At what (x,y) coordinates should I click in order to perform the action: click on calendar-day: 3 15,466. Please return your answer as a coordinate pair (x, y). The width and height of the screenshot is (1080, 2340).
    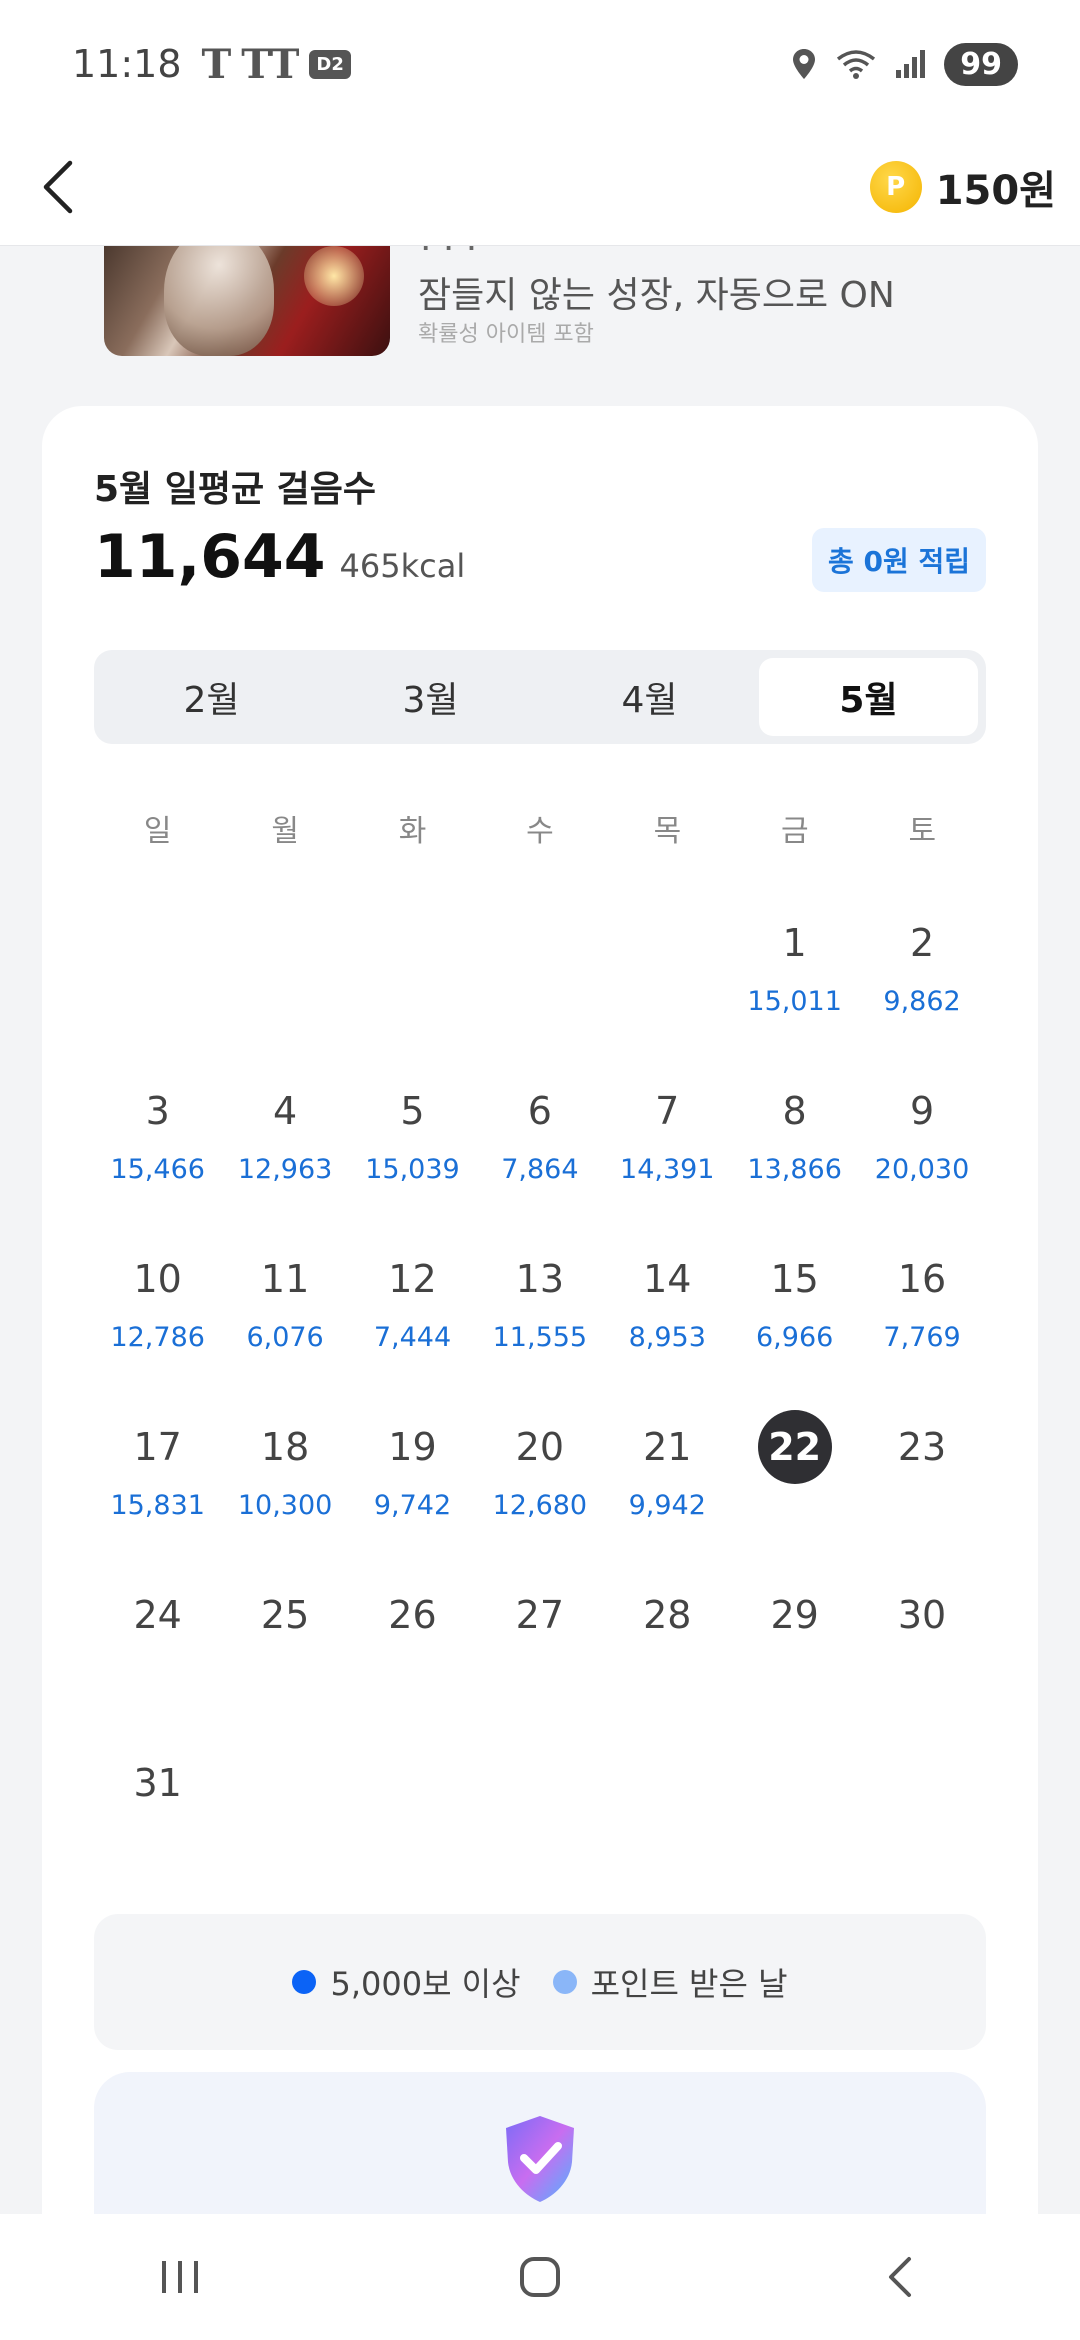
    Looking at the image, I should click on (157, 1158).